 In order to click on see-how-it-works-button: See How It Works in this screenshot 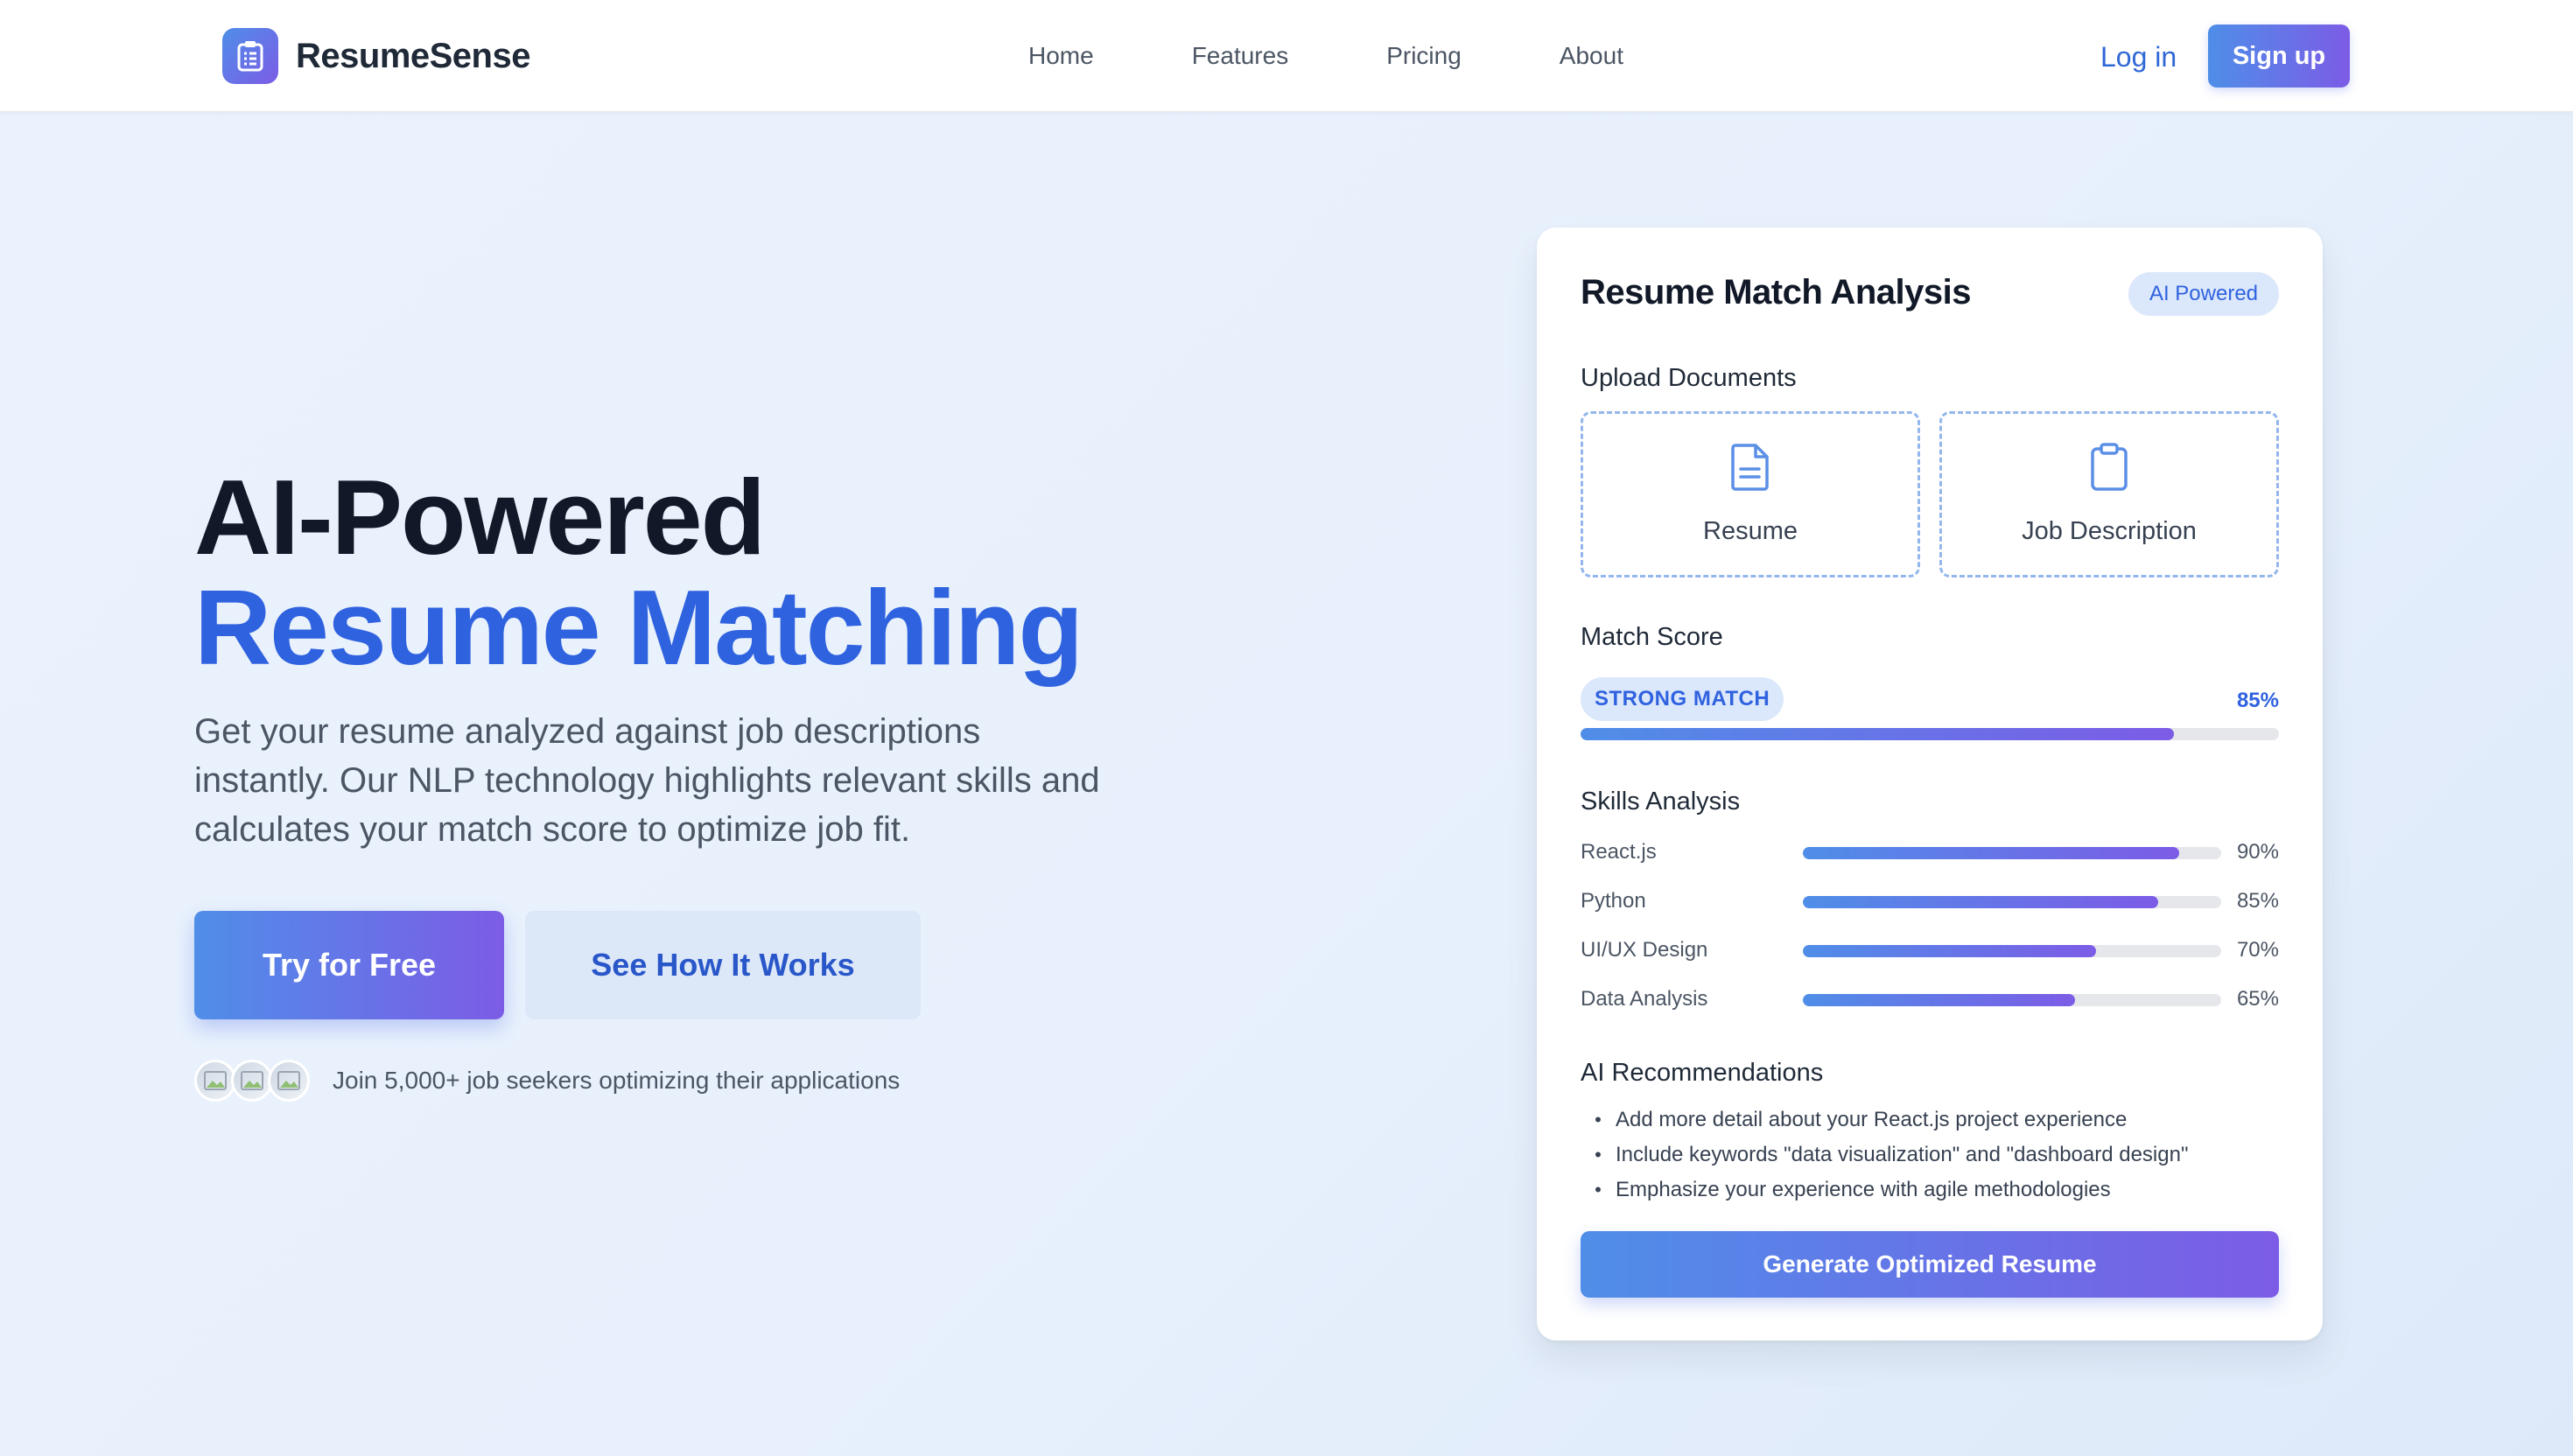, I will do `click(723, 965)`.